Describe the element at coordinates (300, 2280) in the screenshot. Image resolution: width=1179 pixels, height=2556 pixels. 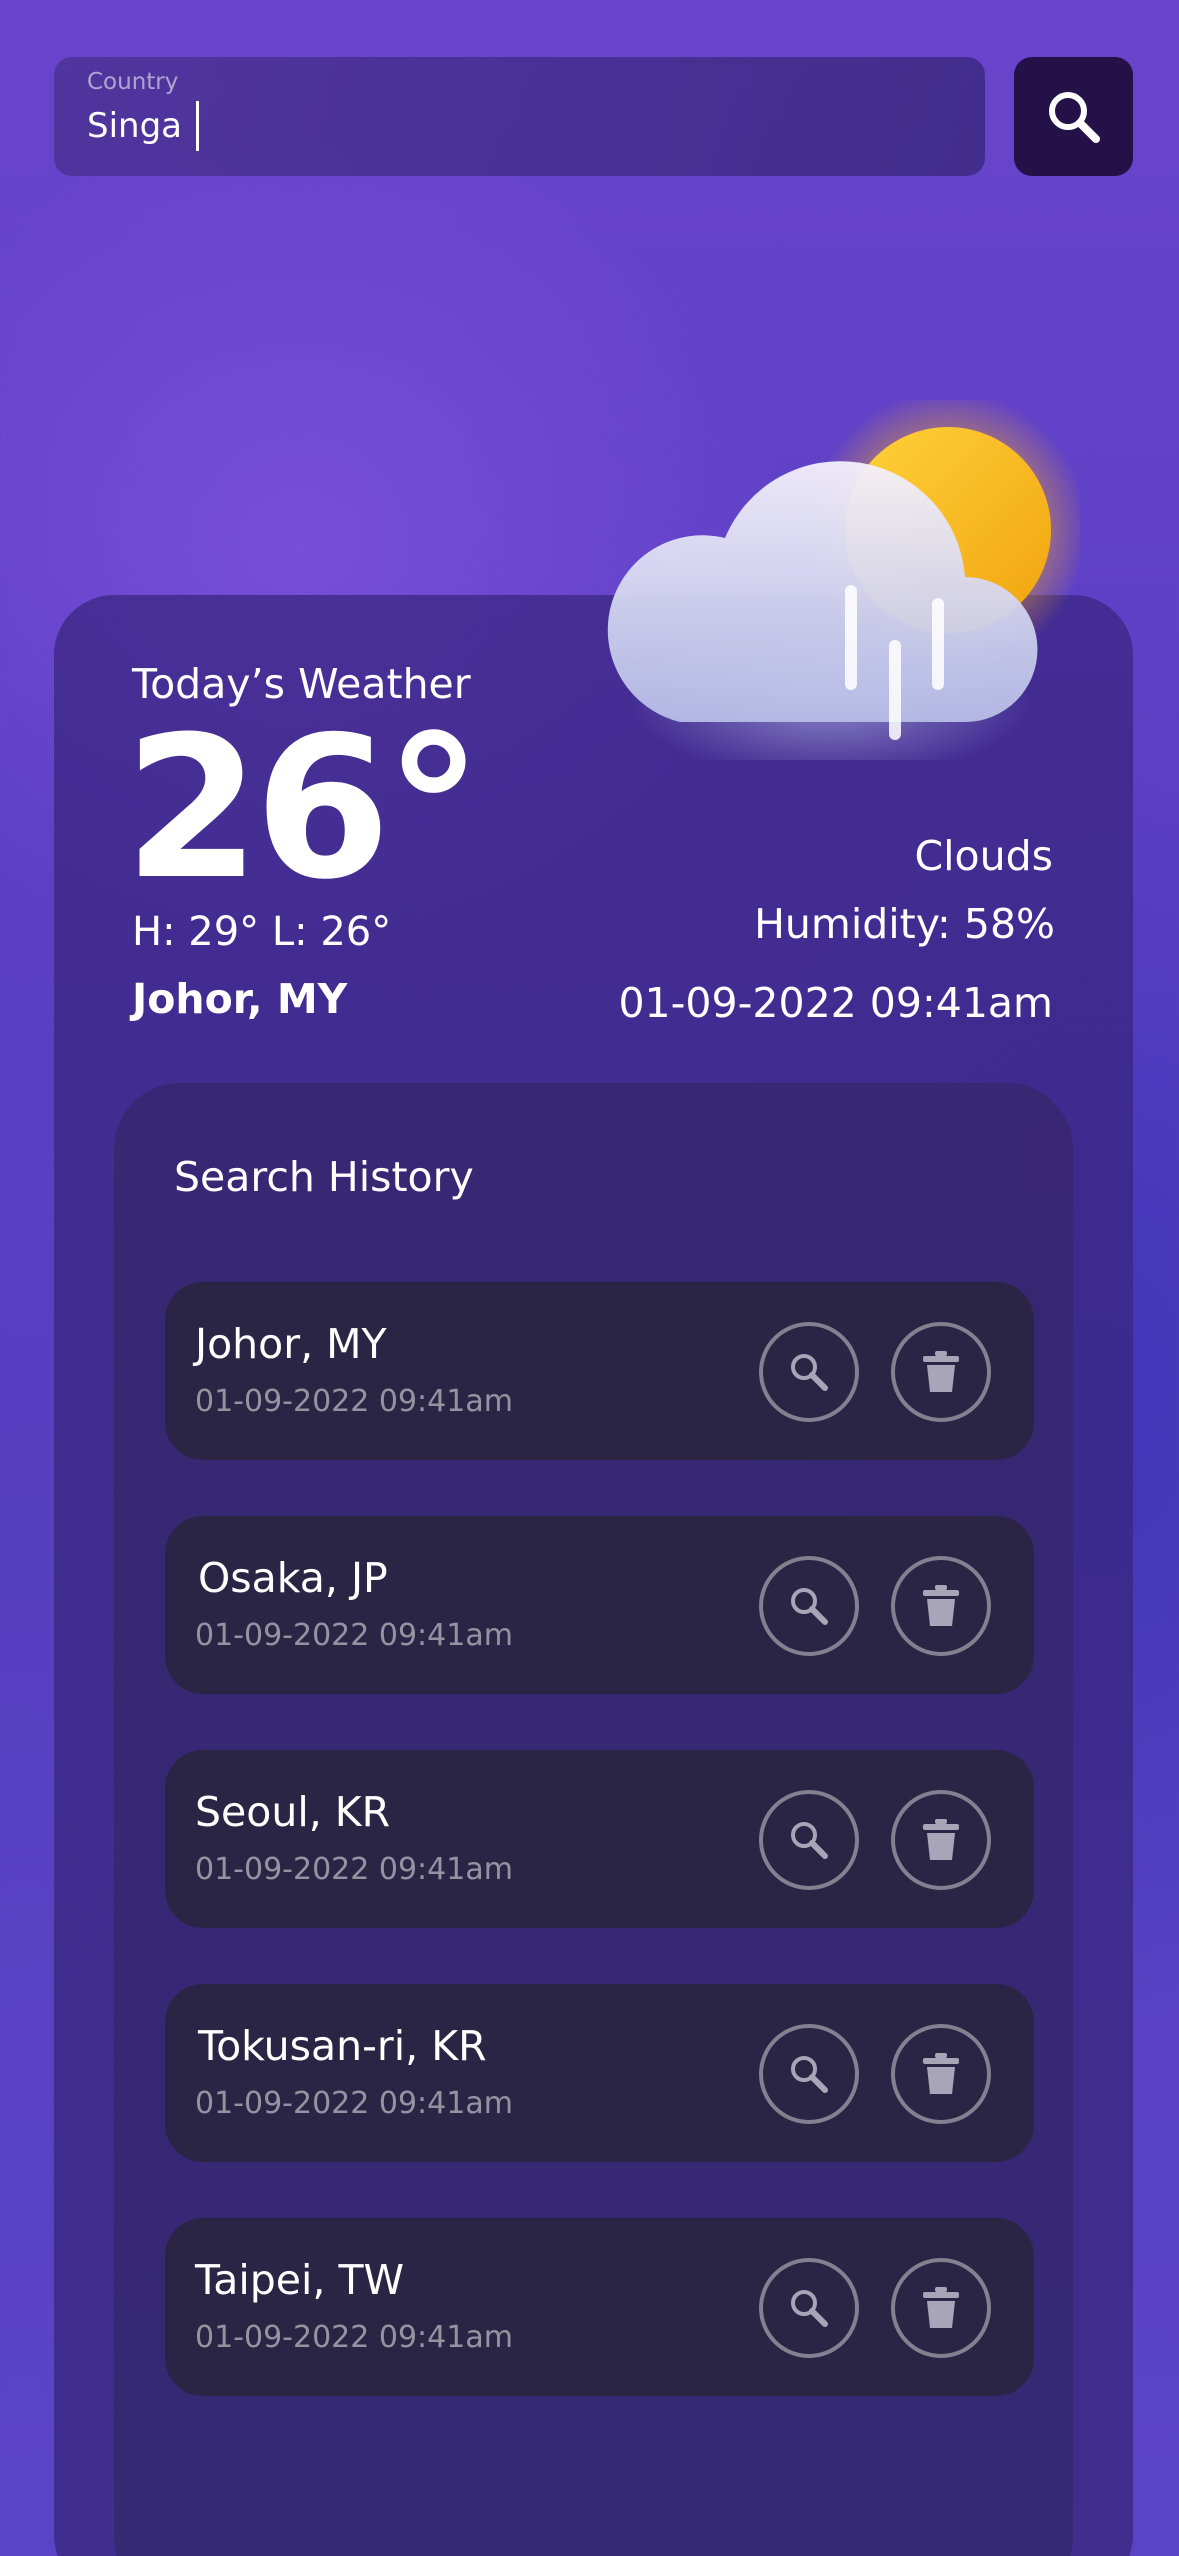
I see `history-item-city: Taipei, TW` at that location.